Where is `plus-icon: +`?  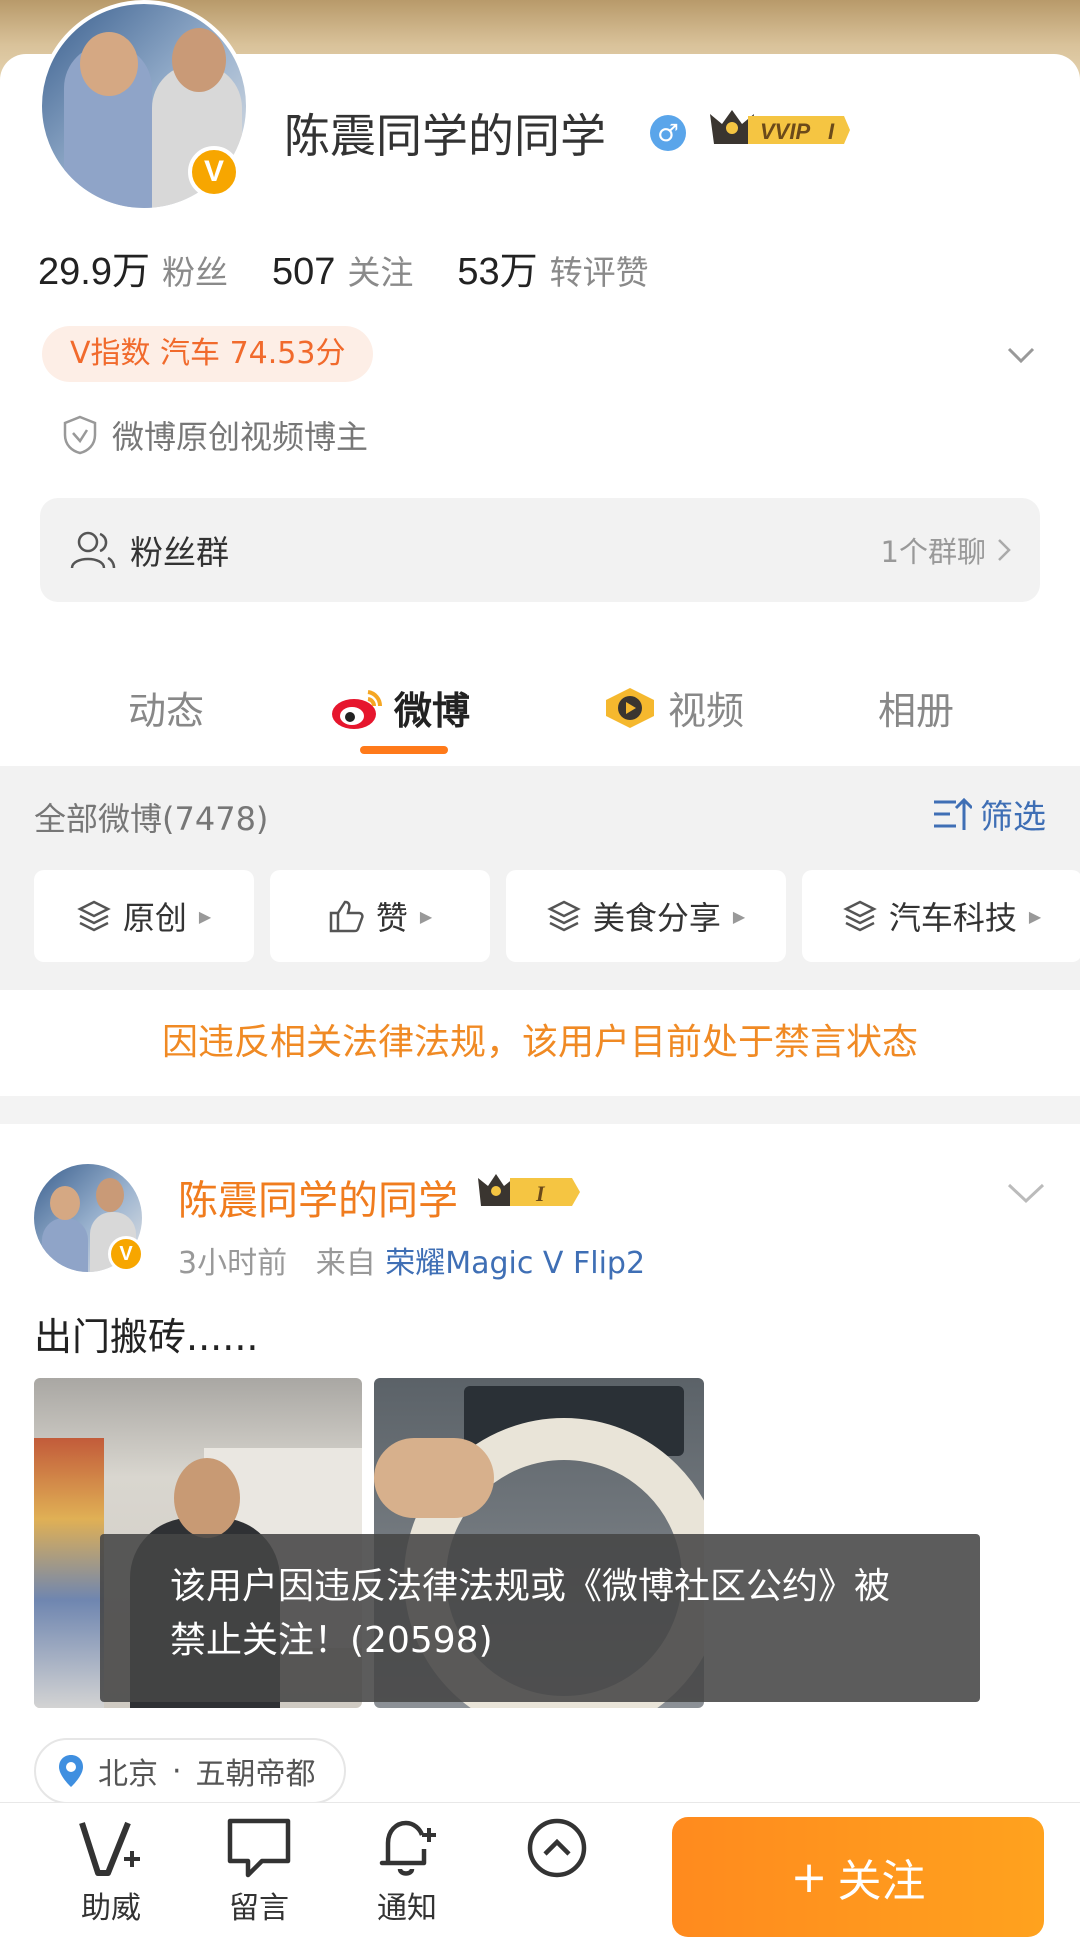 plus-icon: + is located at coordinates (809, 1877).